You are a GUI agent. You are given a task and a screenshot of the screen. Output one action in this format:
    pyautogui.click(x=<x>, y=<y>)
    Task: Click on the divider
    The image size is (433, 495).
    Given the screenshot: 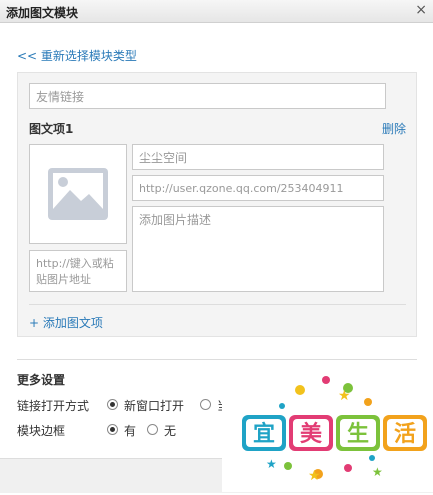 What is the action you would take?
    pyautogui.click(x=217, y=304)
    